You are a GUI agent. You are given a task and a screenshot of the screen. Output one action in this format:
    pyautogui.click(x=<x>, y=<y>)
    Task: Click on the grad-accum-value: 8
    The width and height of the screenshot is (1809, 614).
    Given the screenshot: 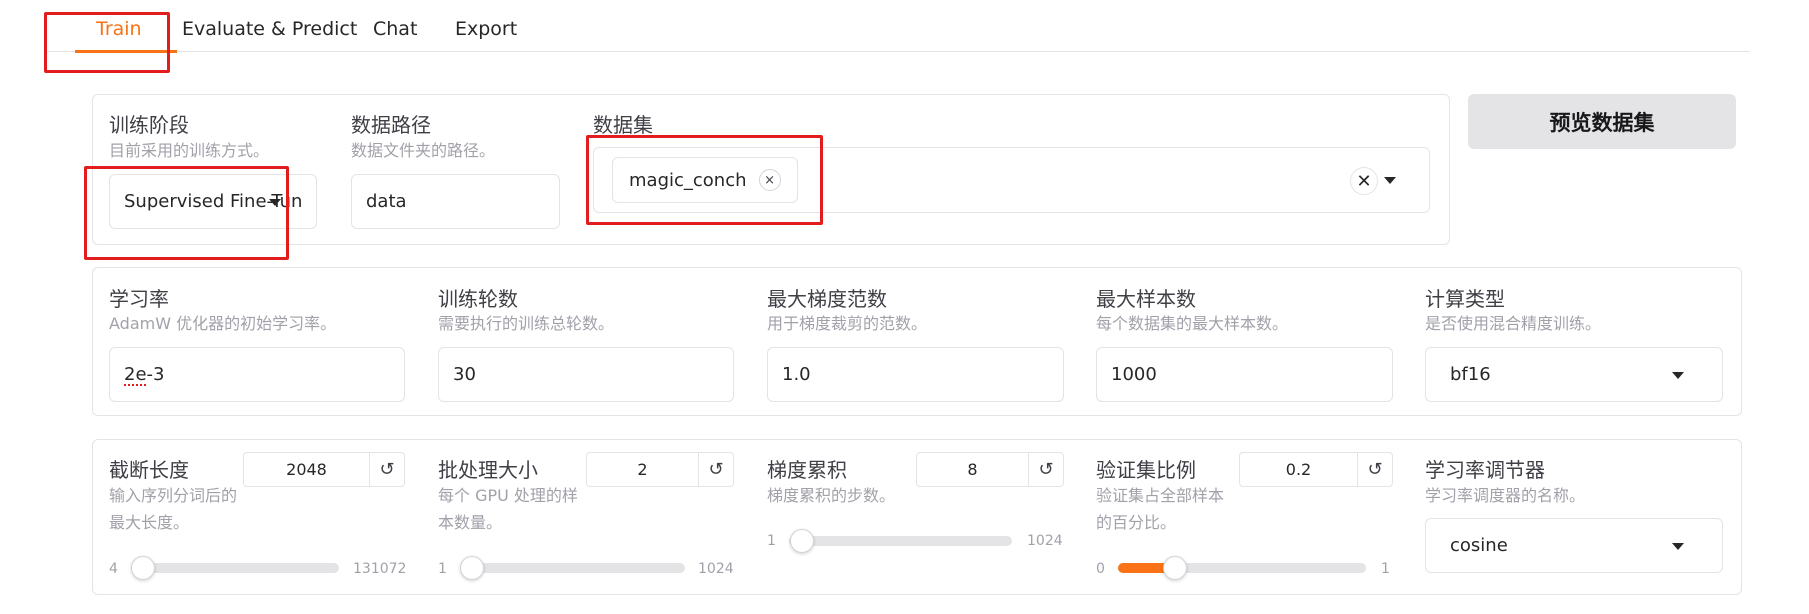 What is the action you would take?
    pyautogui.click(x=972, y=469)
    